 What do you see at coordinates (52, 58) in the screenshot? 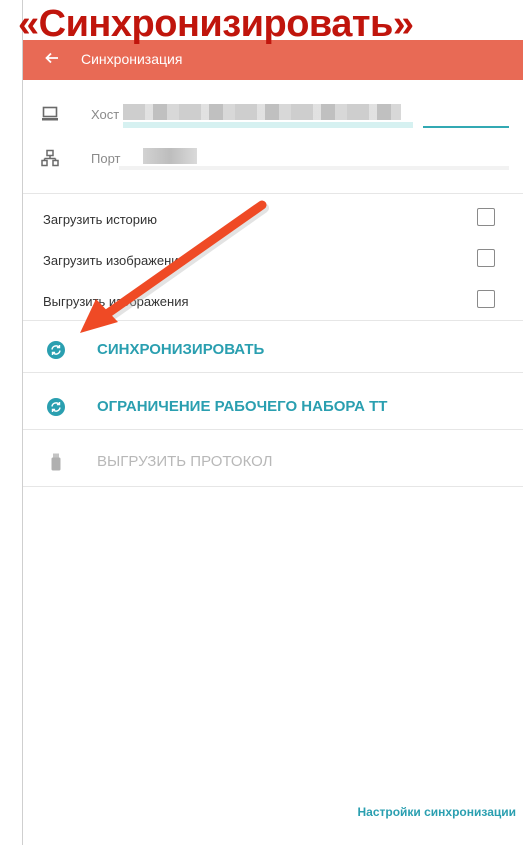
I see `arrow-left-icon` at bounding box center [52, 58].